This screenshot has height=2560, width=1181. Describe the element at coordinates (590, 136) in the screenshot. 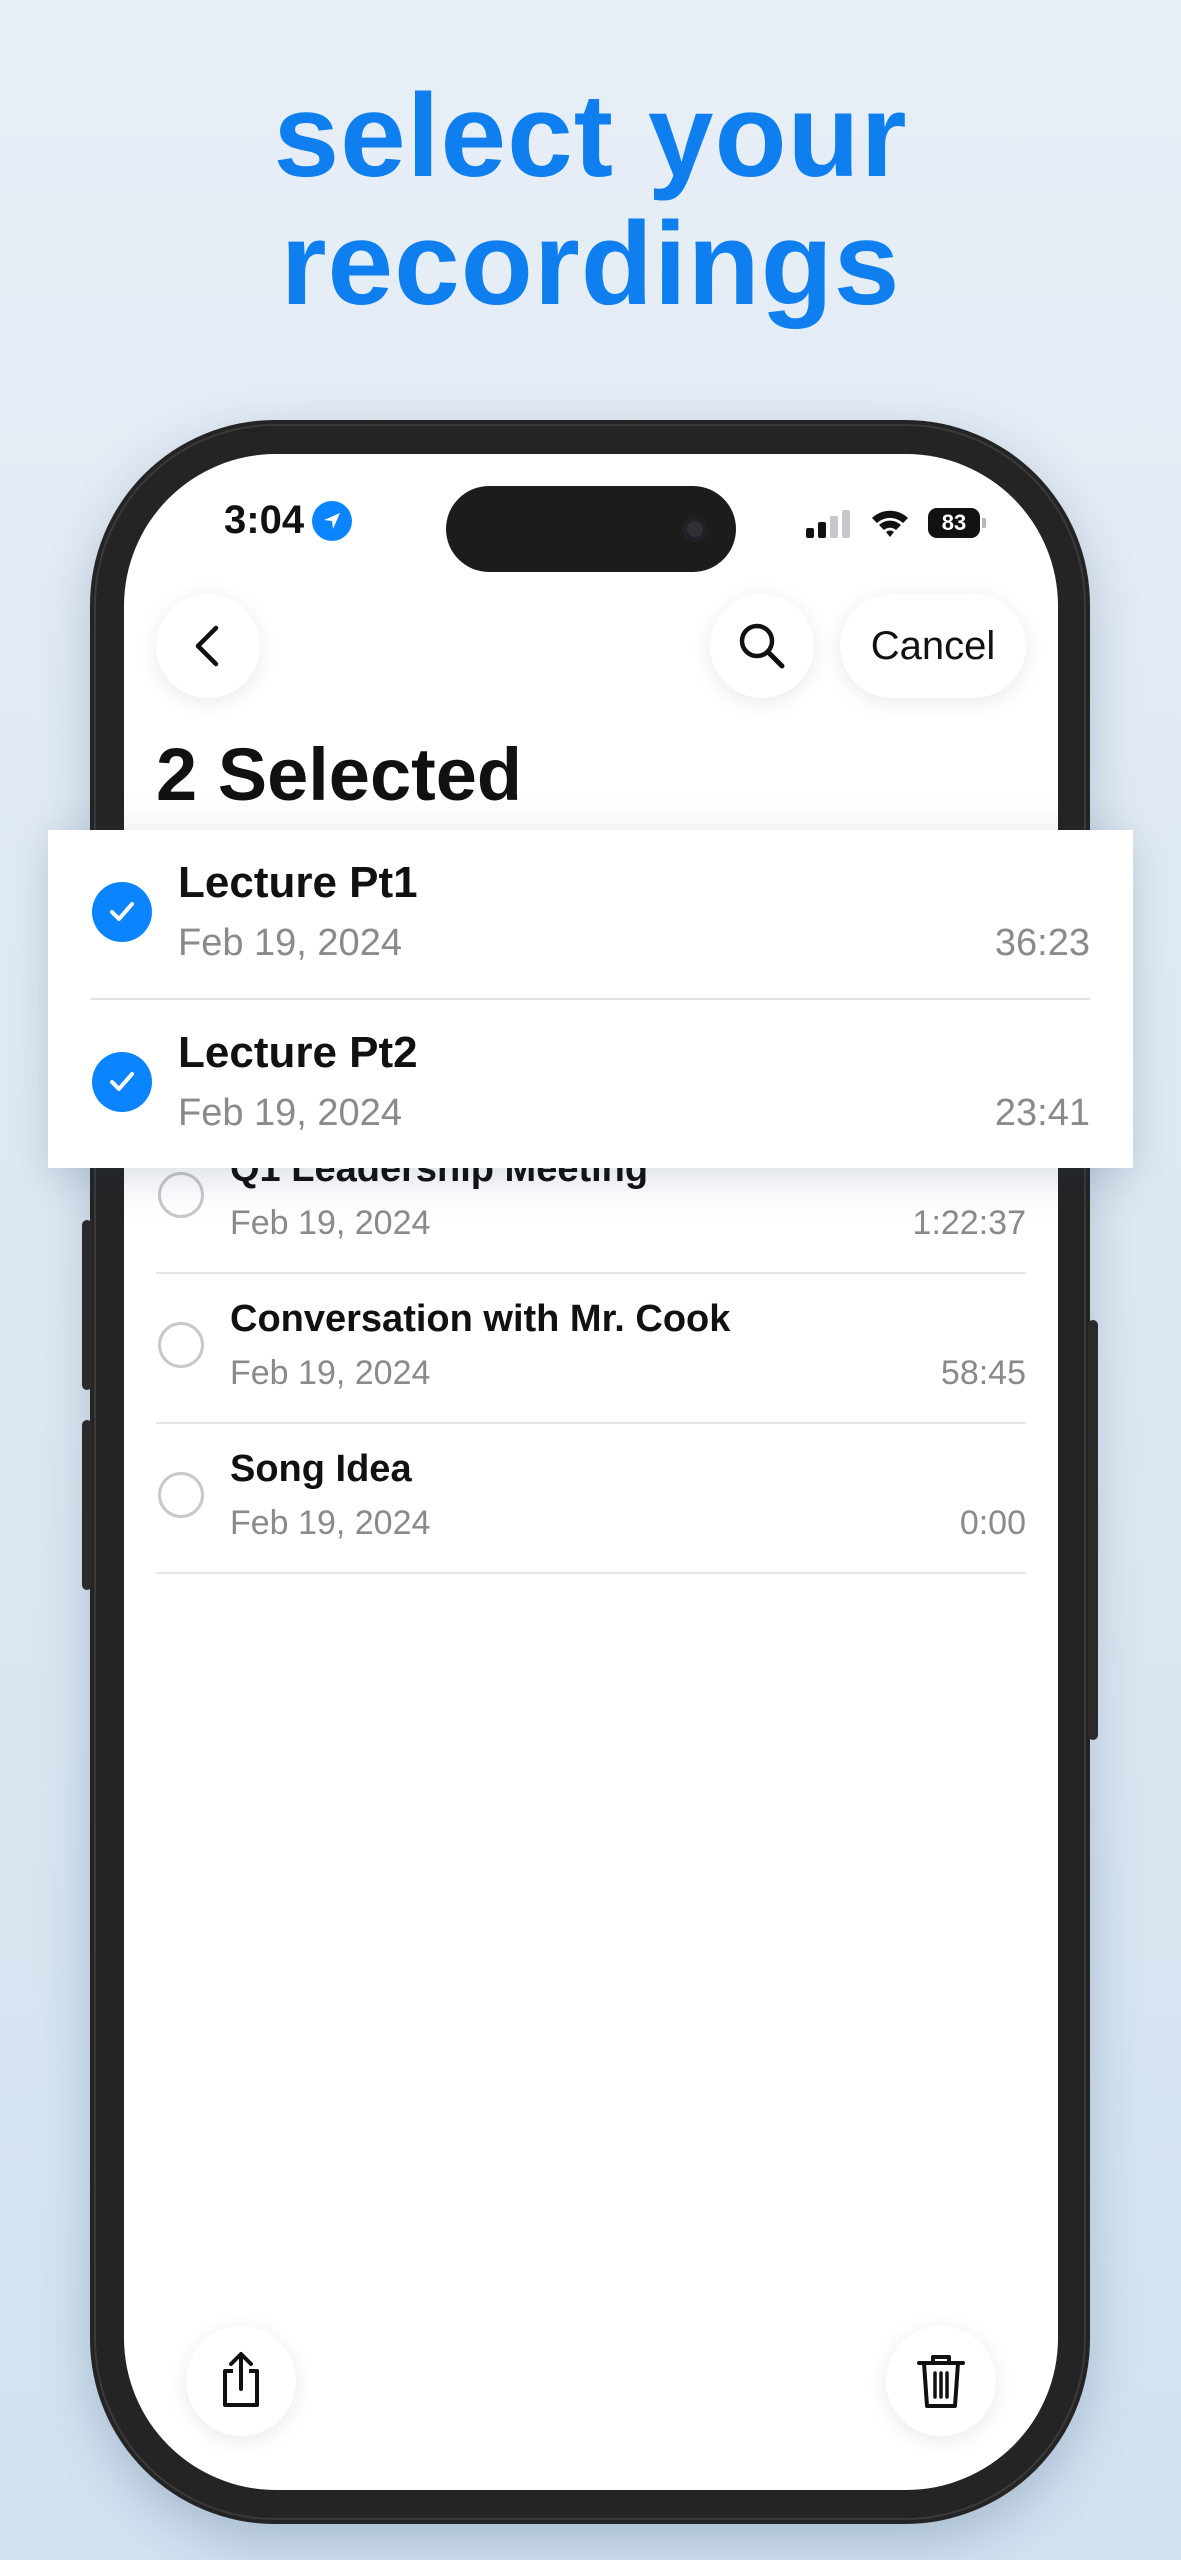

I see `headline-line-1: select your` at that location.